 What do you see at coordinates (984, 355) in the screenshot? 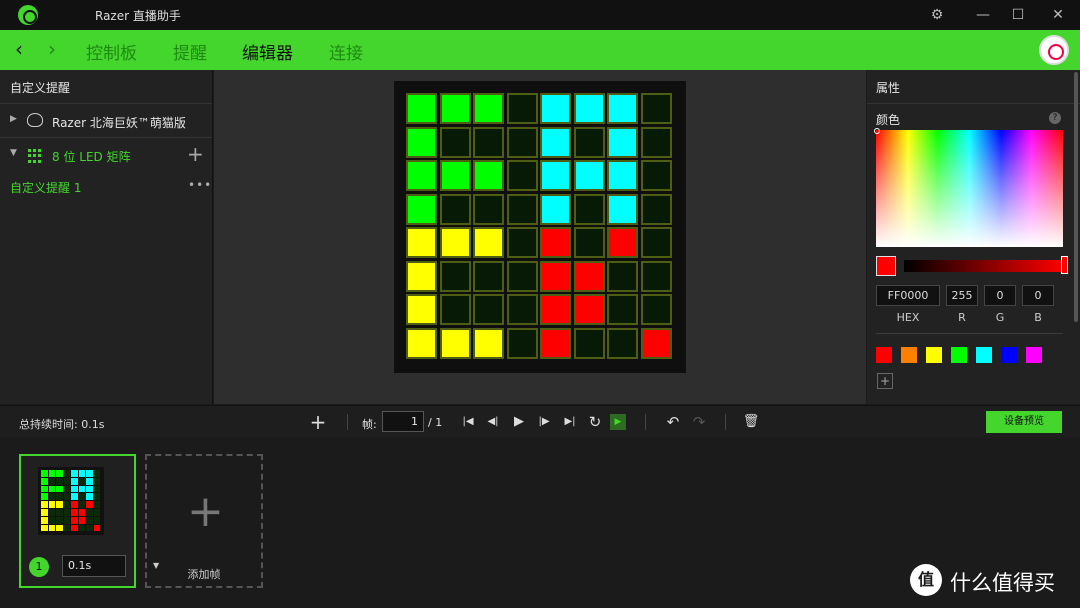
I see `preset-swatch-cyan` at bounding box center [984, 355].